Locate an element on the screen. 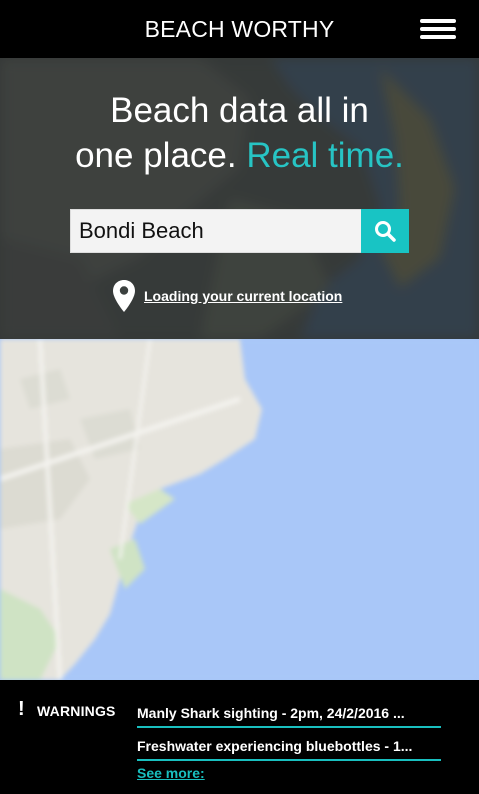 This screenshot has width=479, height=794. hero-headline: Beach data all in one place. Real time. is located at coordinates (239, 133).